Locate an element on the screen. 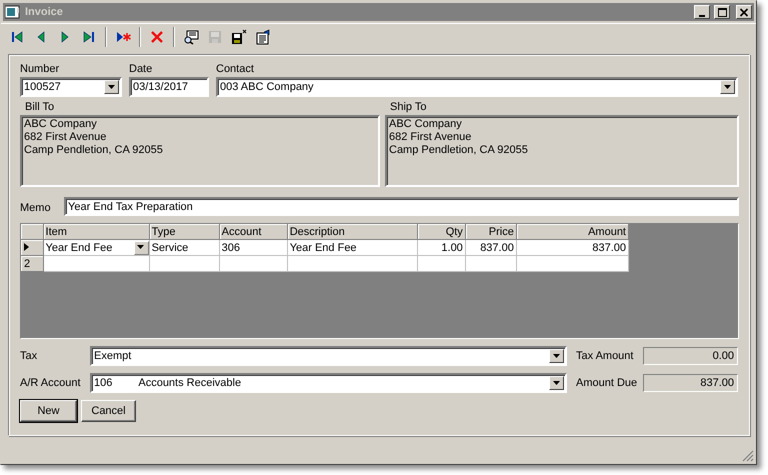 This screenshot has width=768, height=475. amount-due-label: Amount Due is located at coordinates (607, 383).